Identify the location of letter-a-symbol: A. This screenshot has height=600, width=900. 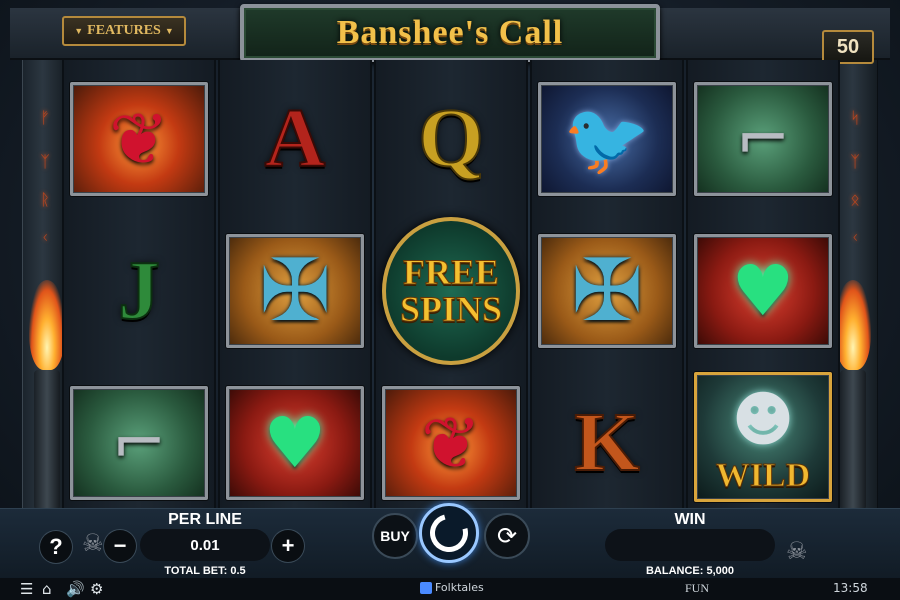
(295, 138).